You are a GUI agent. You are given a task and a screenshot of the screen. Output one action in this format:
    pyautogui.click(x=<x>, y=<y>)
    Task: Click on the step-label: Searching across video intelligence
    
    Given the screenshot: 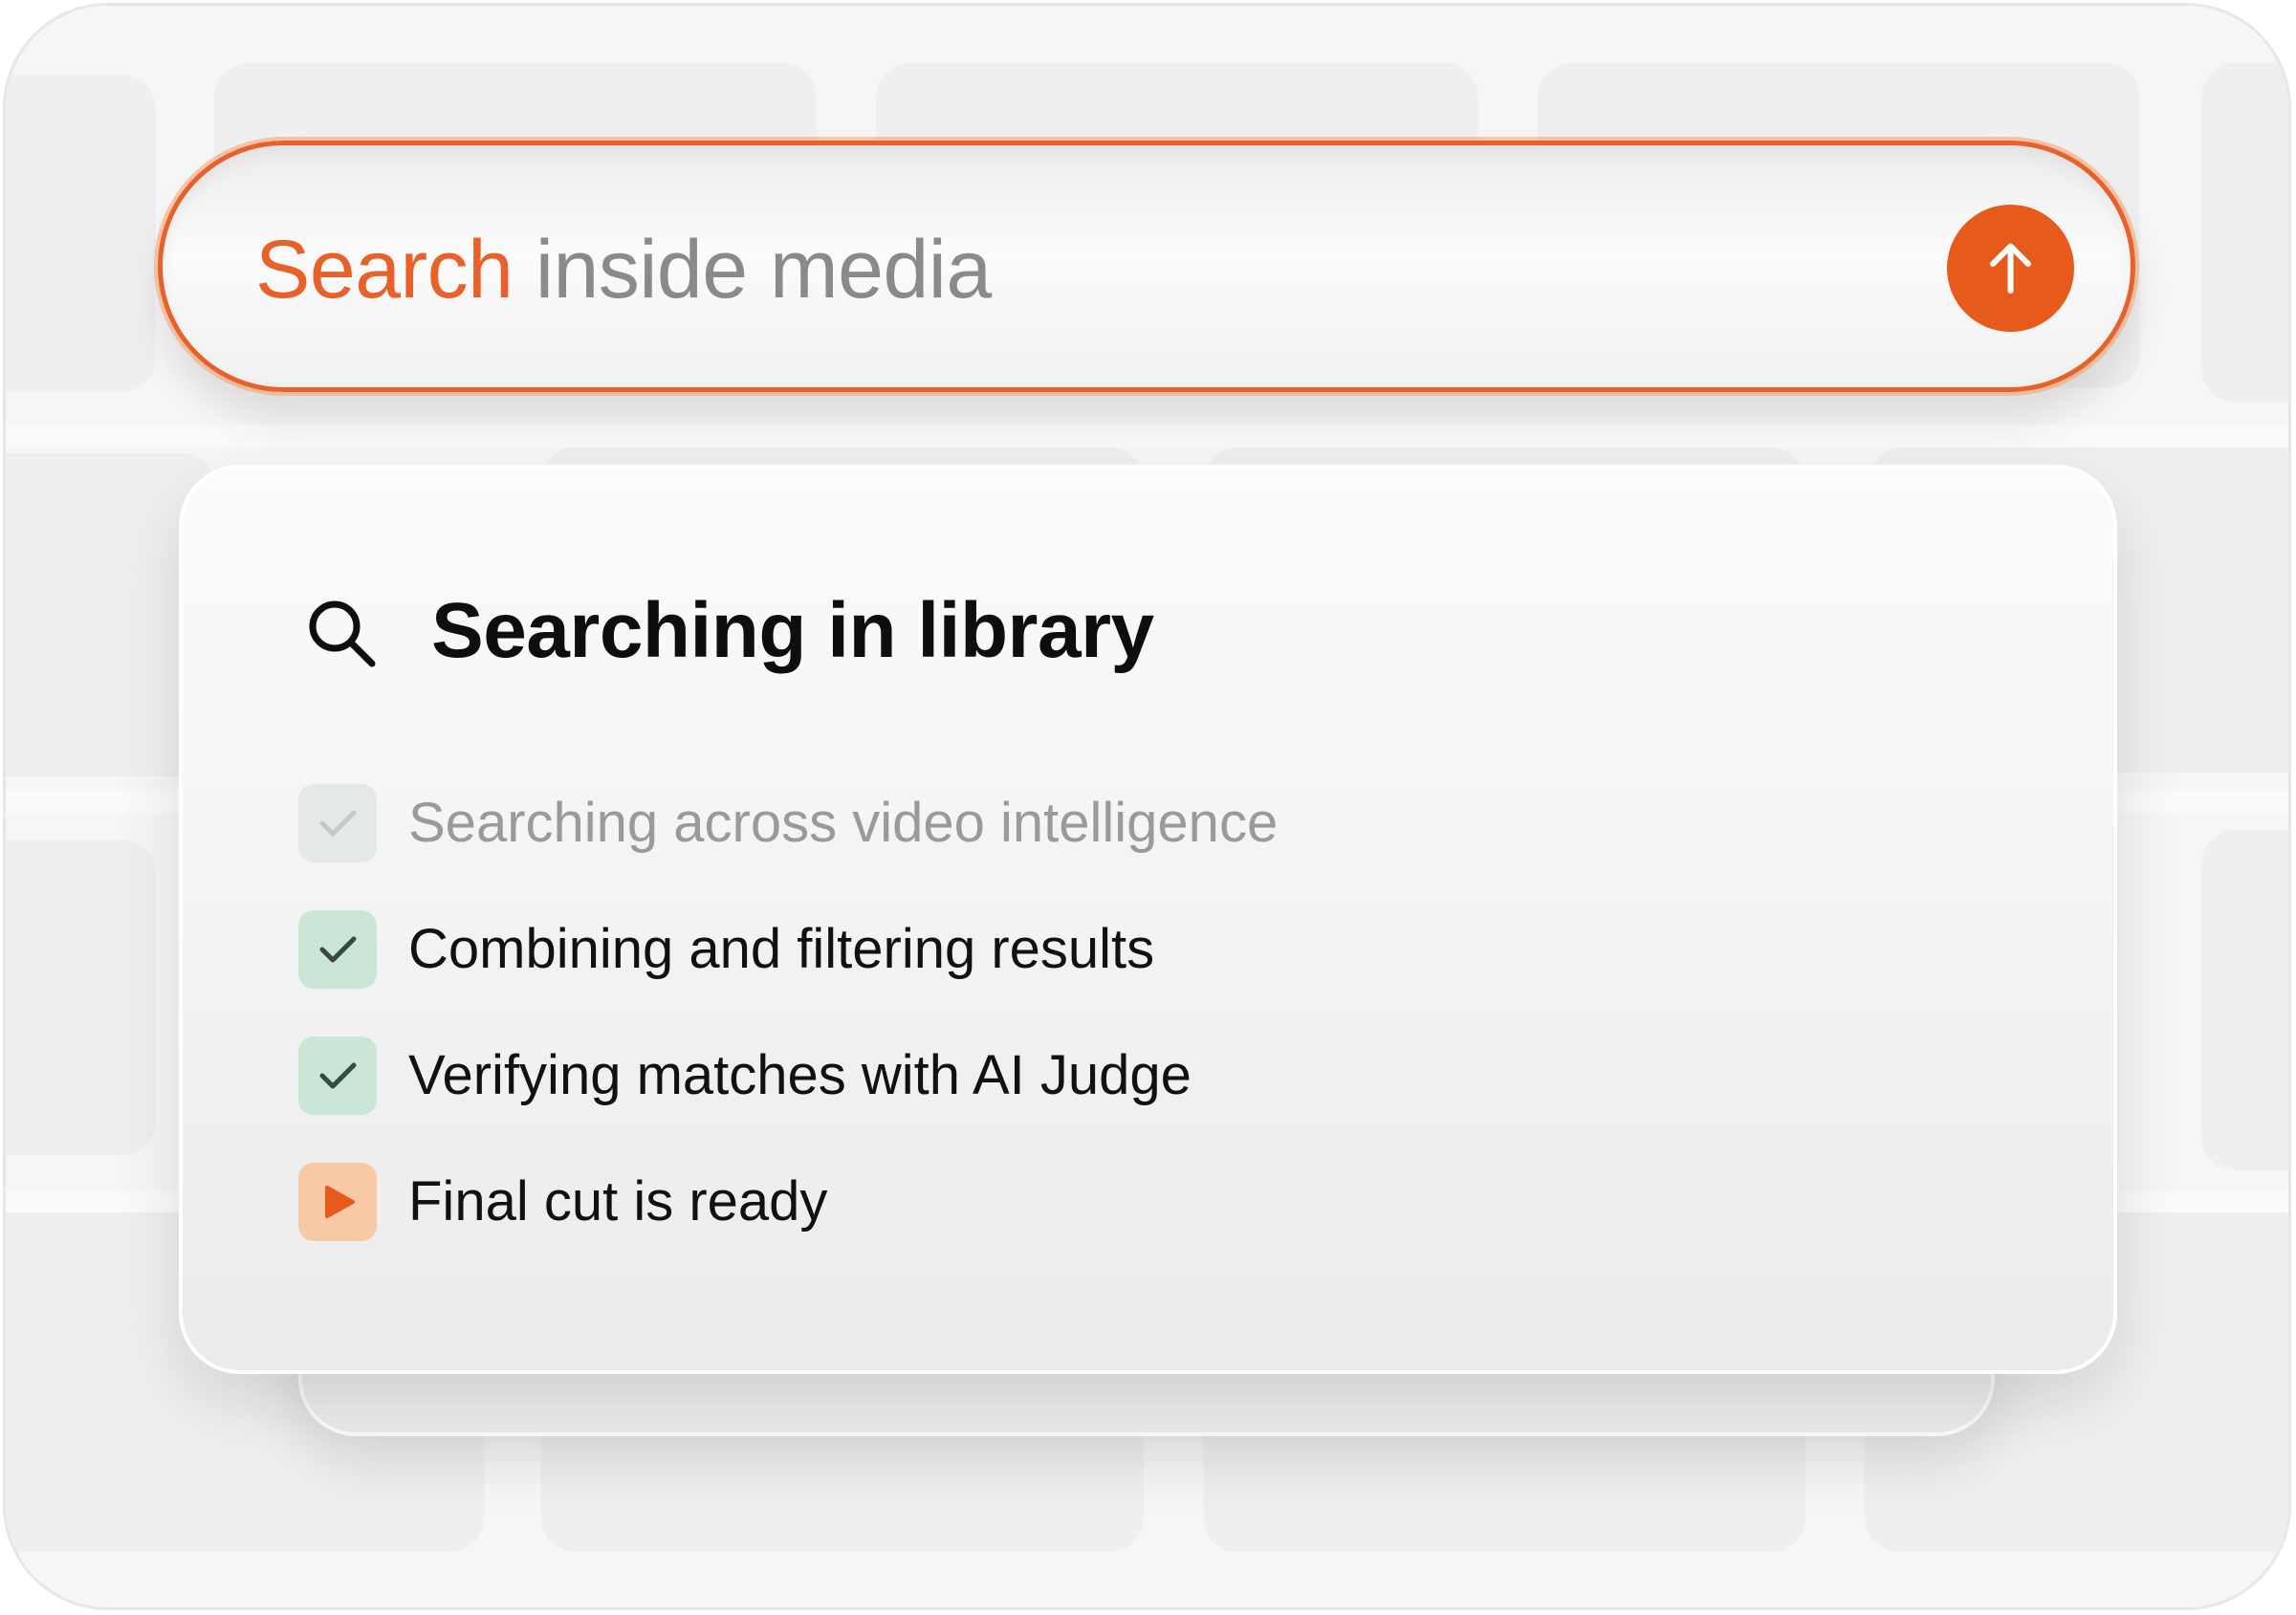 What is the action you would take?
    pyautogui.click(x=843, y=823)
    